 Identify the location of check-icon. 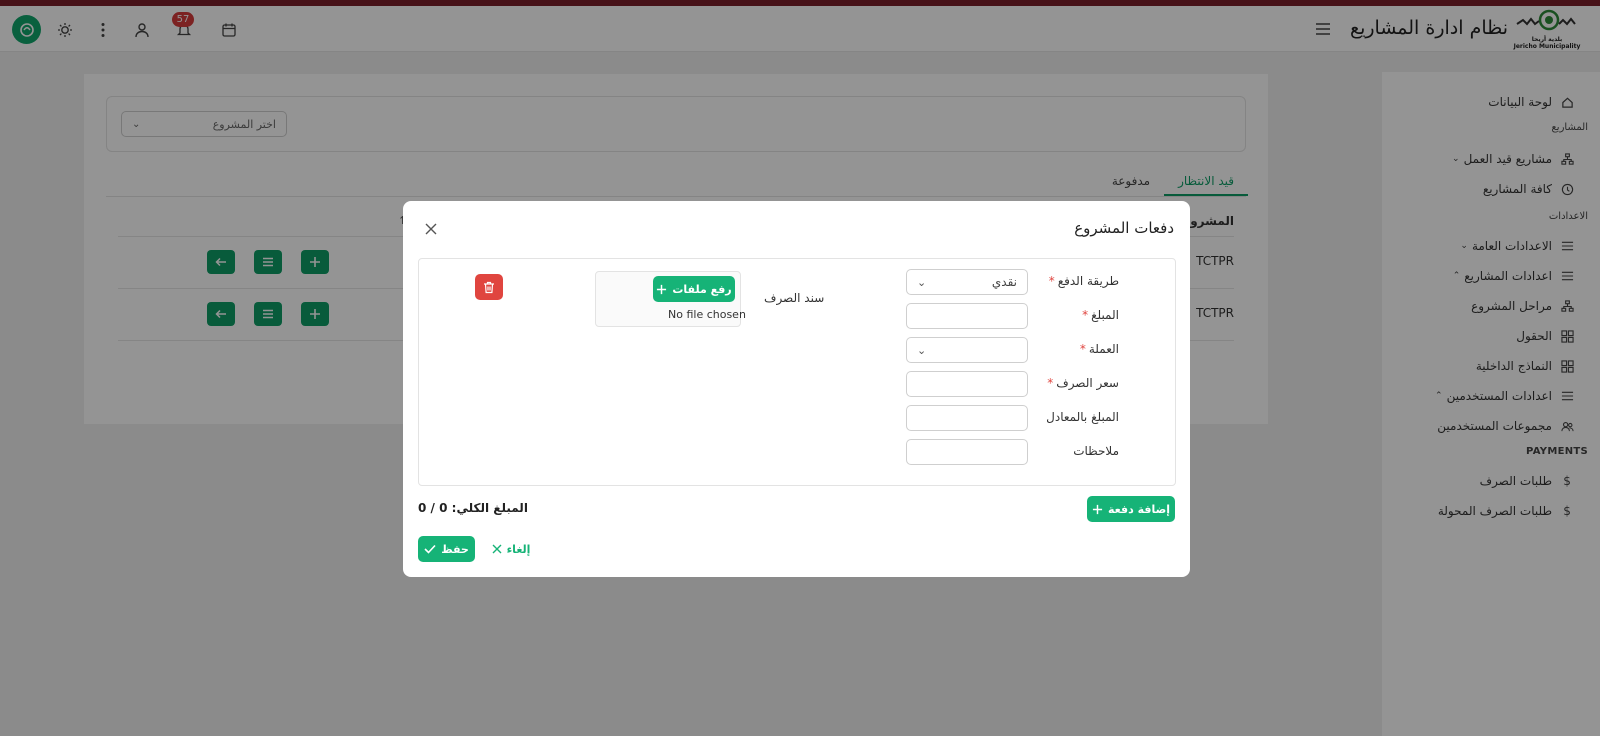
(430, 549).